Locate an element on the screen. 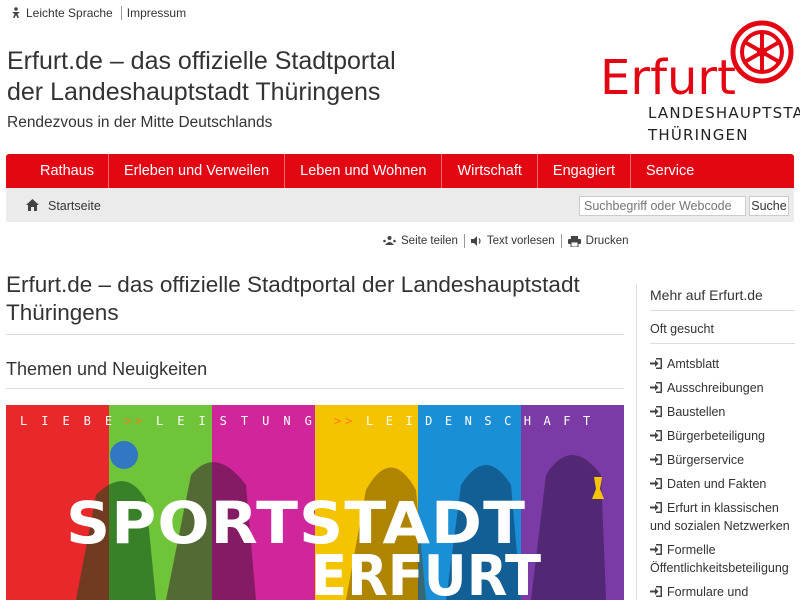 Image resolution: width=800 pixels, height=600 pixels. logo-line-1: LANDESHAUPTSTADT is located at coordinates (724, 113).